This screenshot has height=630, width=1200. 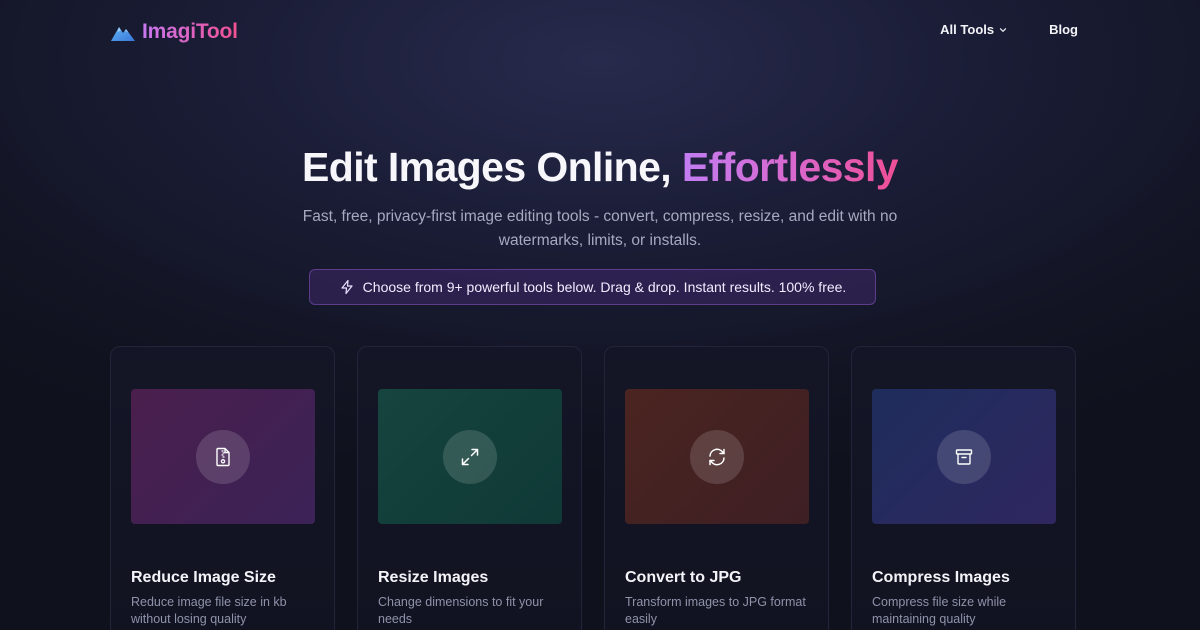 I want to click on nav-all-tools: All Tools, so click(x=973, y=29).